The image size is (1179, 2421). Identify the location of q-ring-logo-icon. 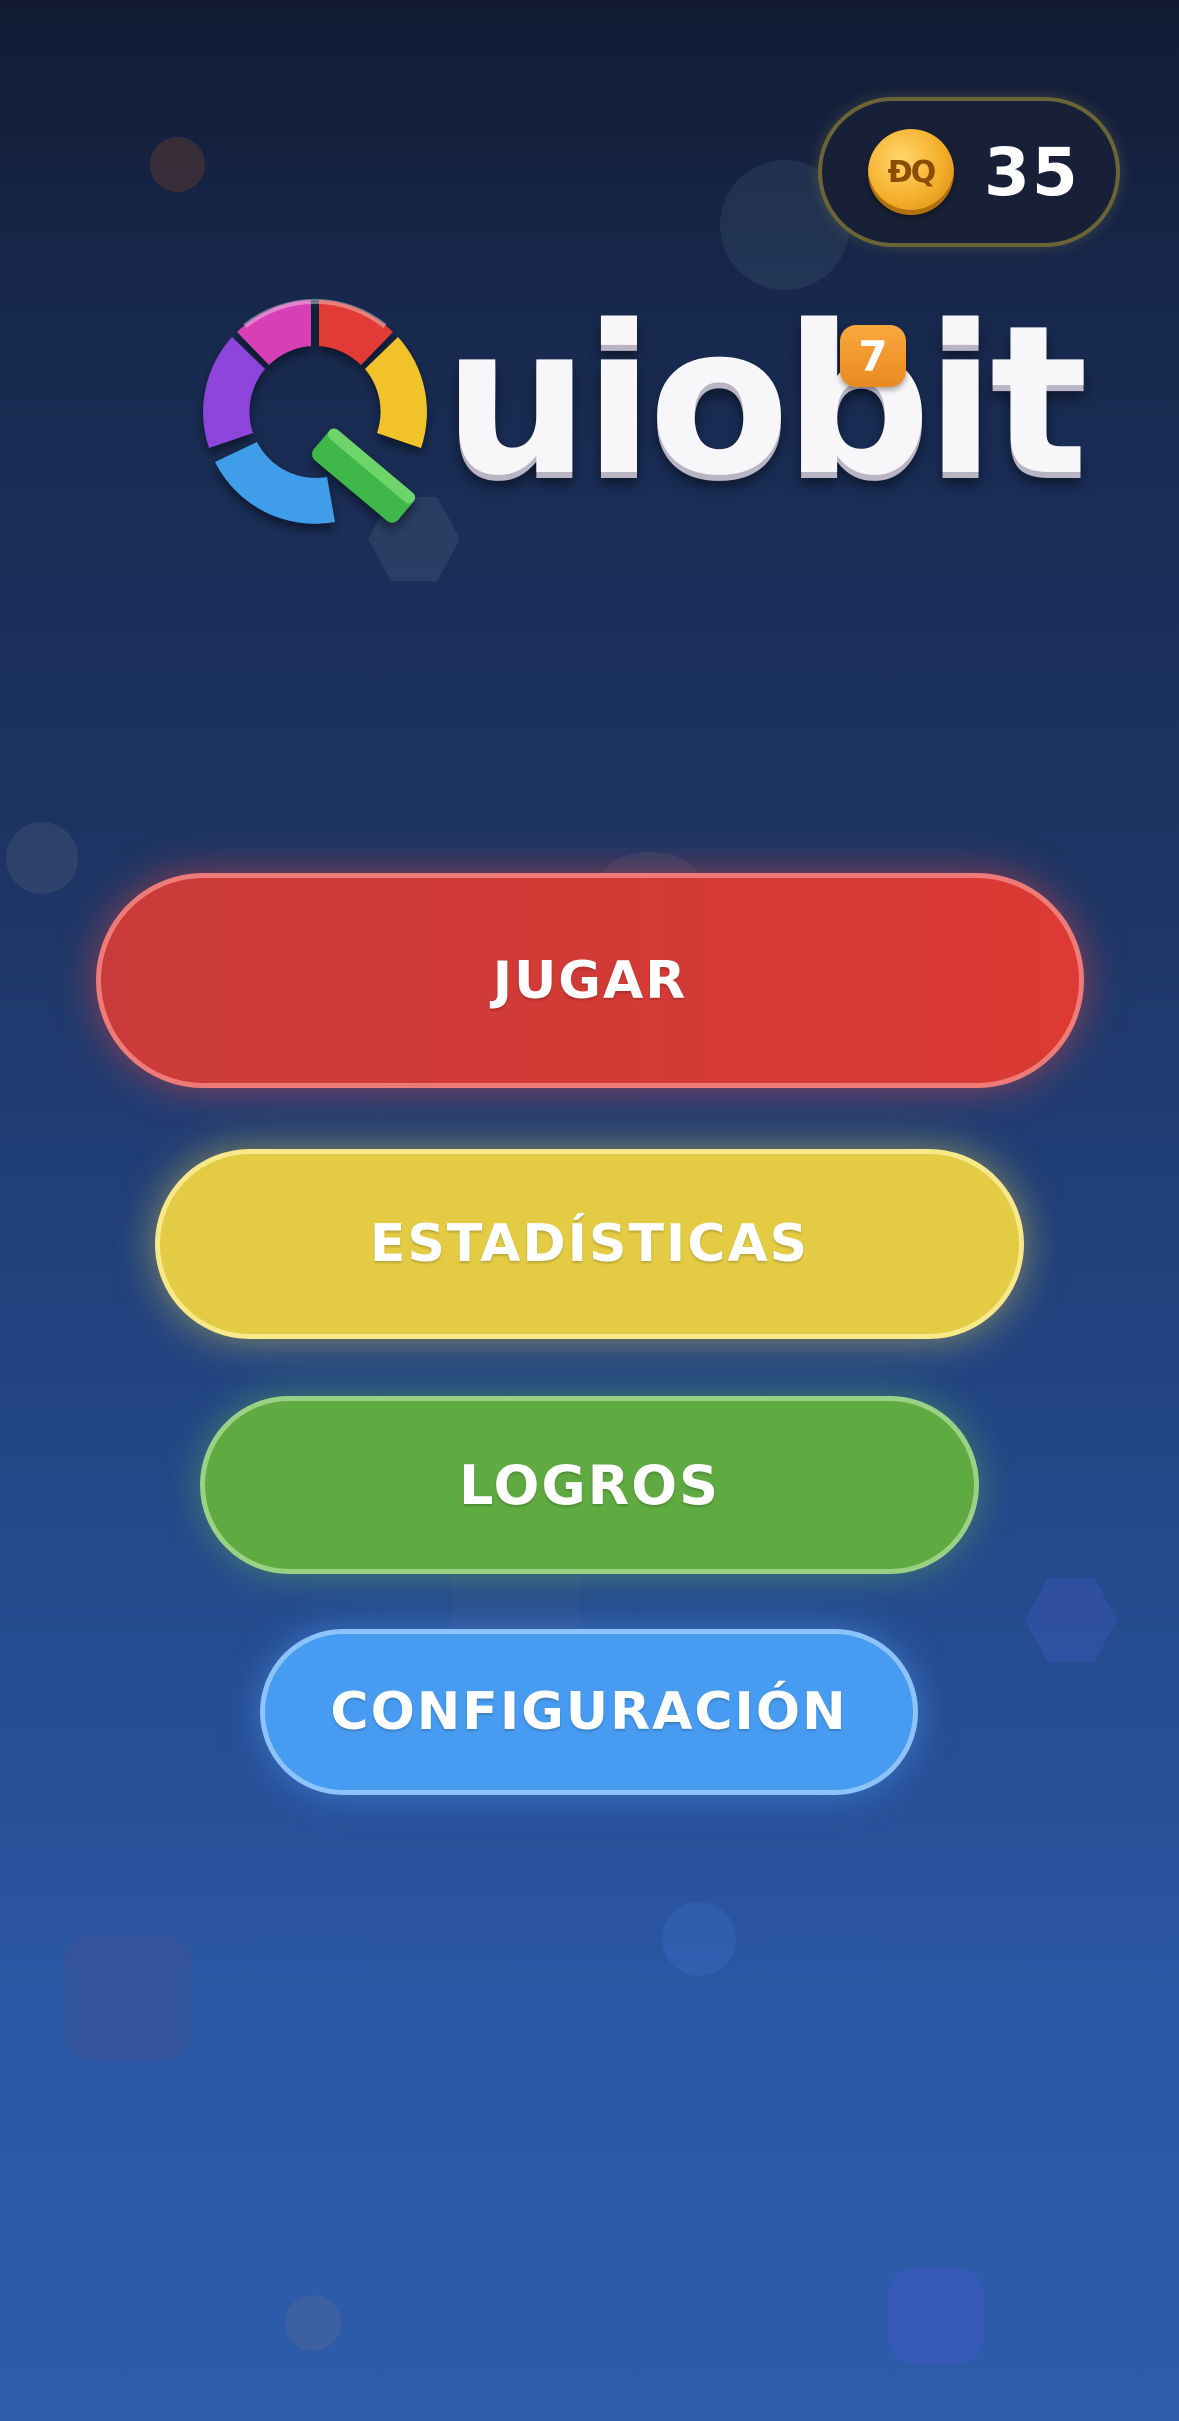
(315, 411).